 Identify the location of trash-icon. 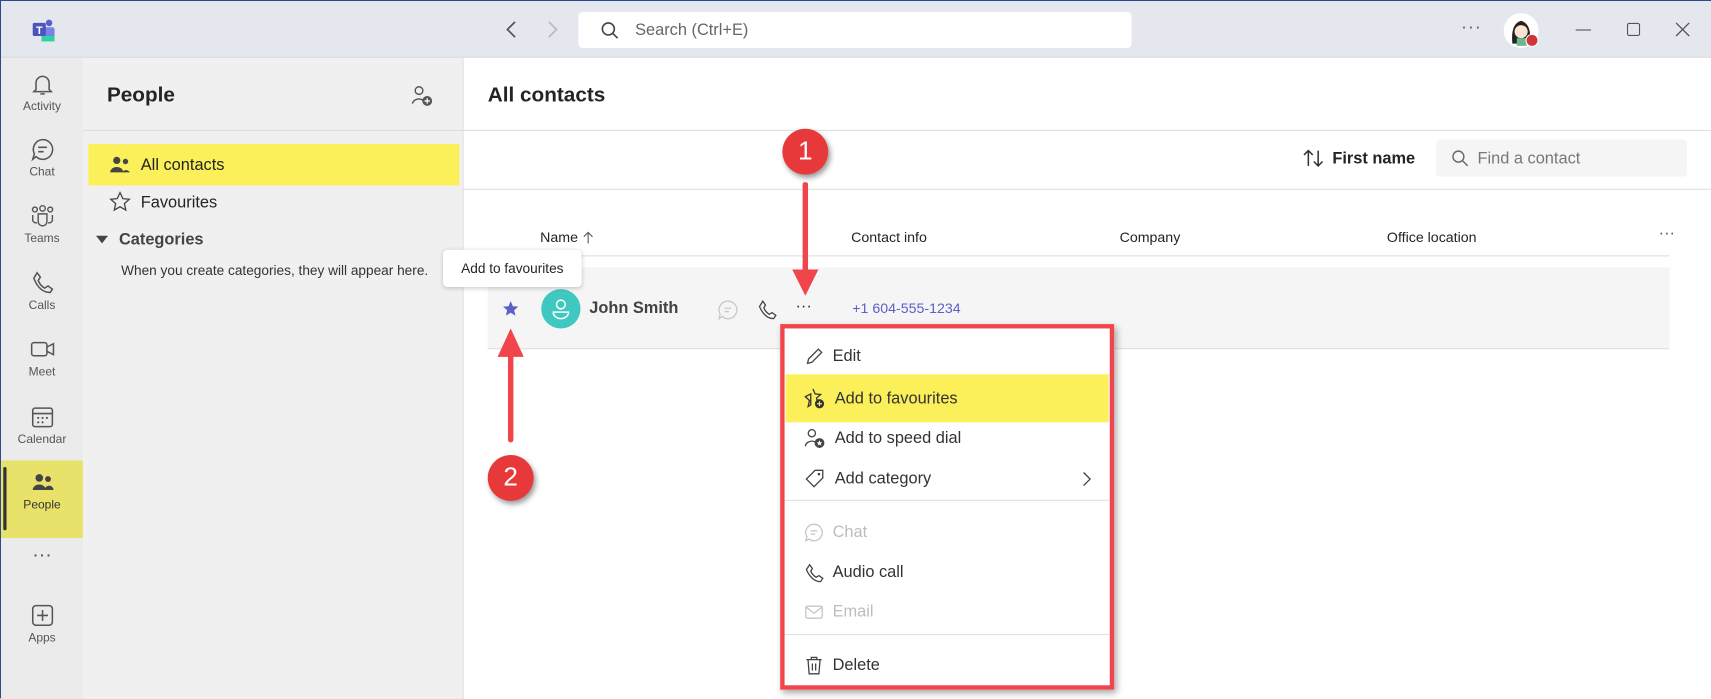
(814, 665).